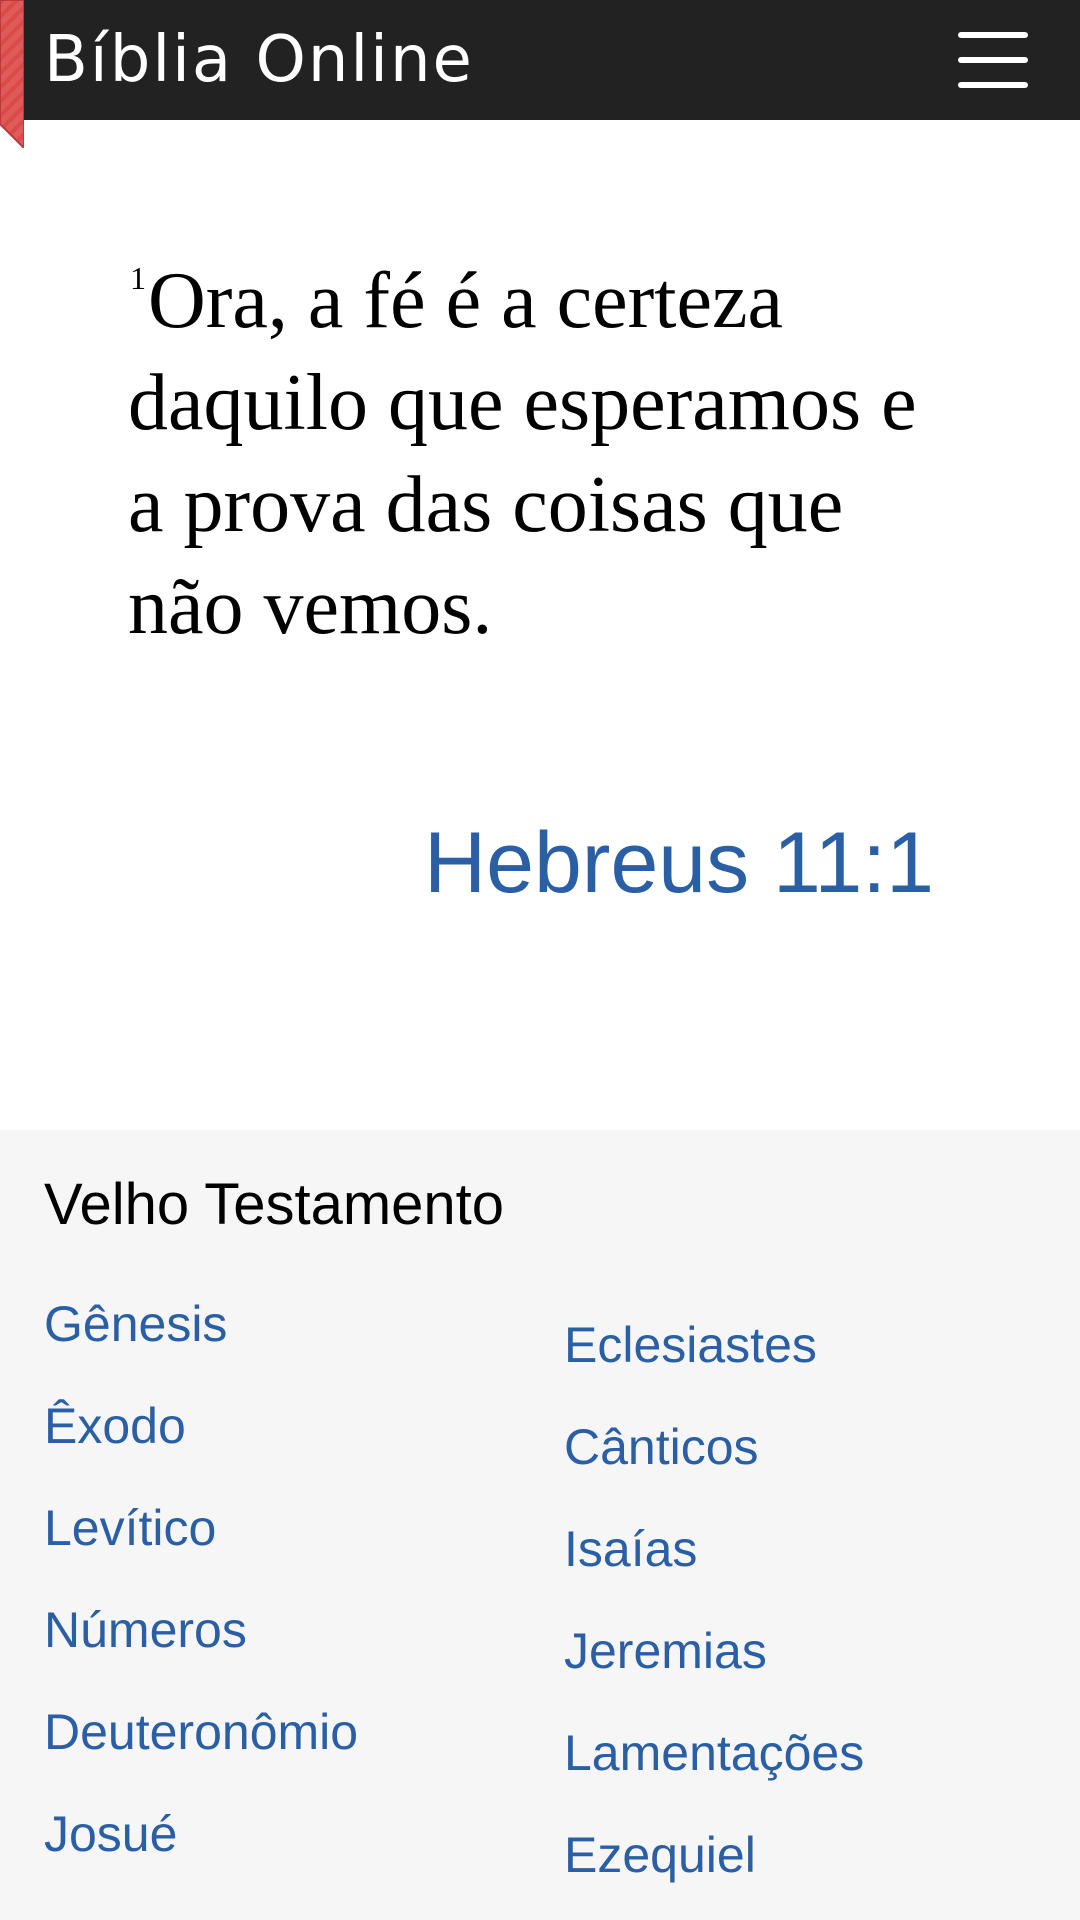  What do you see at coordinates (714, 1571) in the screenshot?
I see `book-item: Isaías` at bounding box center [714, 1571].